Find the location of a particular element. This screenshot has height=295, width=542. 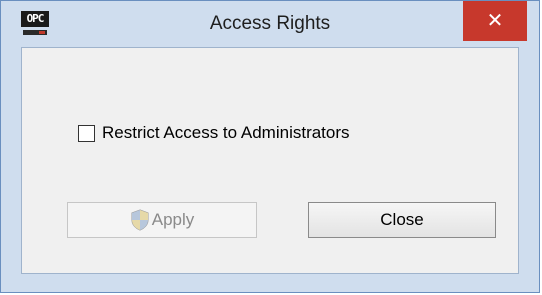

restrict-access-option: Restrict Access to Administrators is located at coordinates (214, 133).